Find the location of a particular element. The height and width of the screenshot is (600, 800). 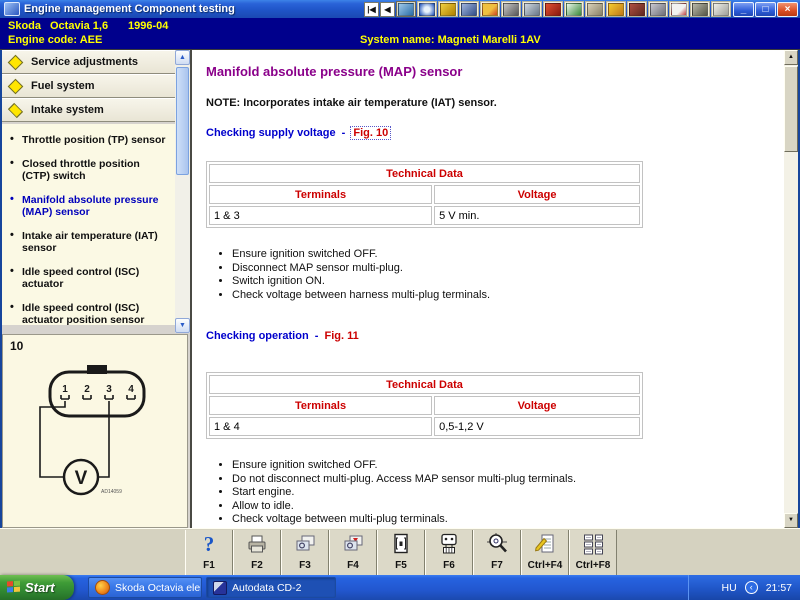

sidebar-section-fuel-system: Fuel system is located at coordinates (88, 86).